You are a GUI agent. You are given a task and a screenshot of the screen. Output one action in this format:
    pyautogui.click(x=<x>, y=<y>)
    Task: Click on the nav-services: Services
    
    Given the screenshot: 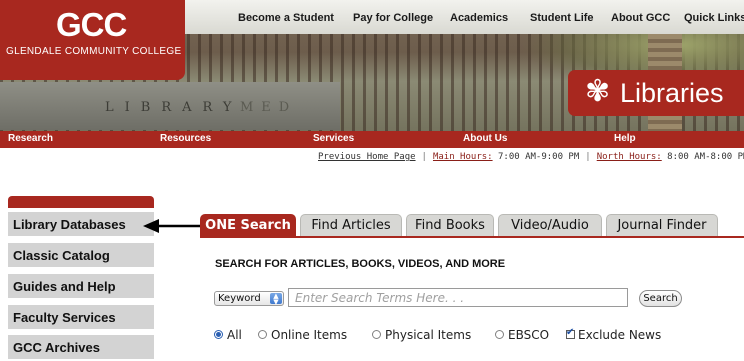 What is the action you would take?
    pyautogui.click(x=333, y=138)
    